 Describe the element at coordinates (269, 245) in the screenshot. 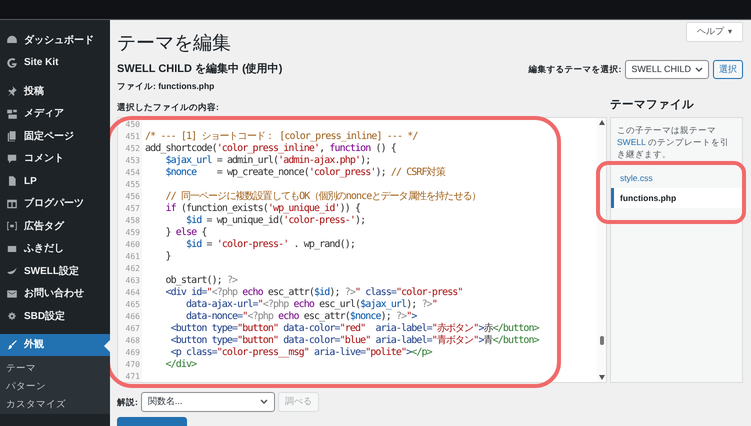

I see `code-line: $id = 'color-press-' . wp_rand();` at that location.